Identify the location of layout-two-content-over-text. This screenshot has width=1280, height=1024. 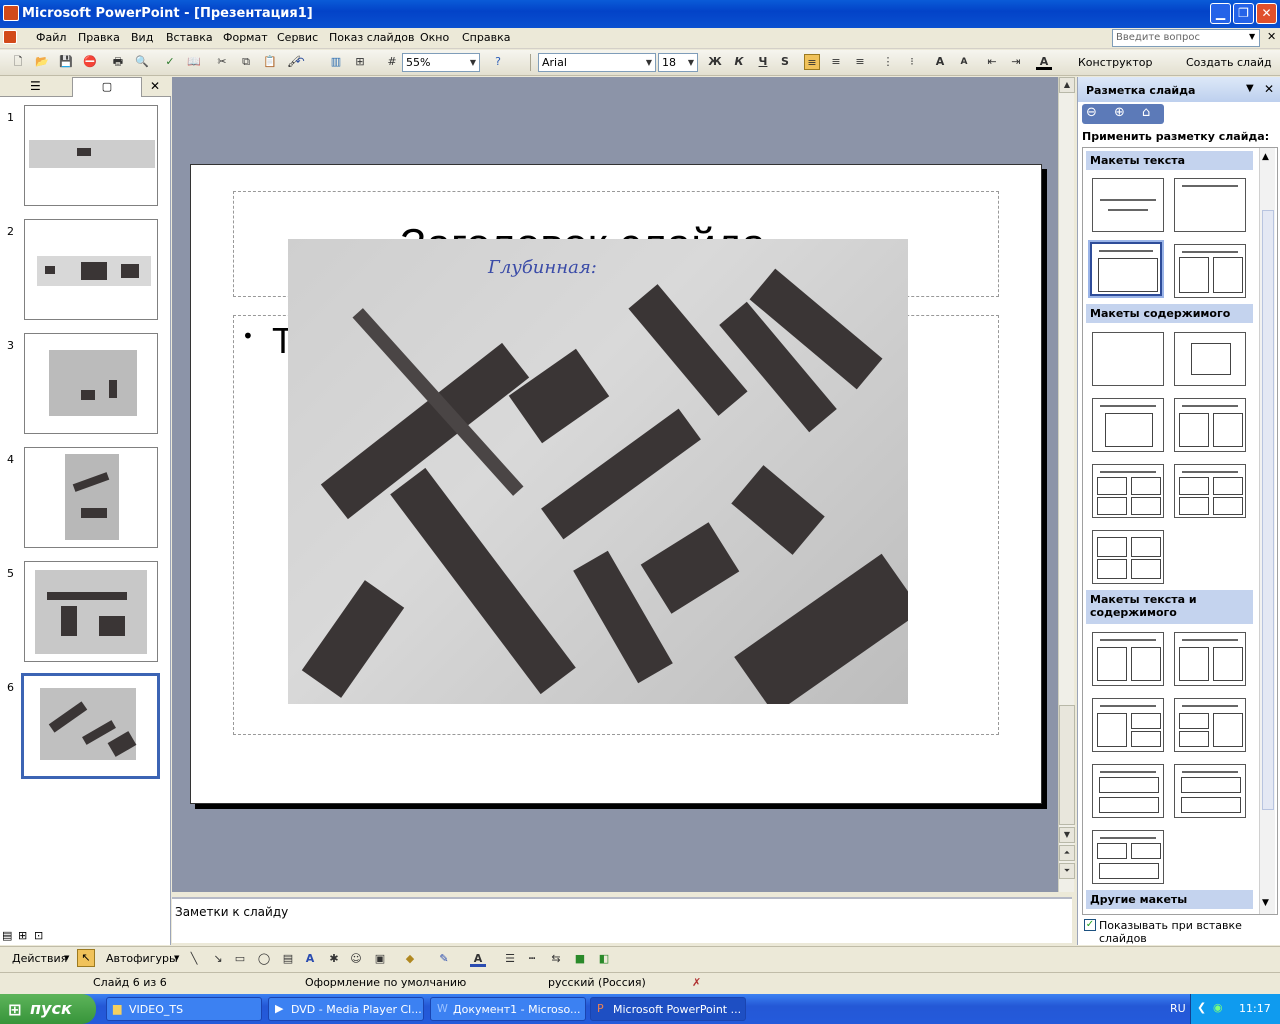
(1128, 857).